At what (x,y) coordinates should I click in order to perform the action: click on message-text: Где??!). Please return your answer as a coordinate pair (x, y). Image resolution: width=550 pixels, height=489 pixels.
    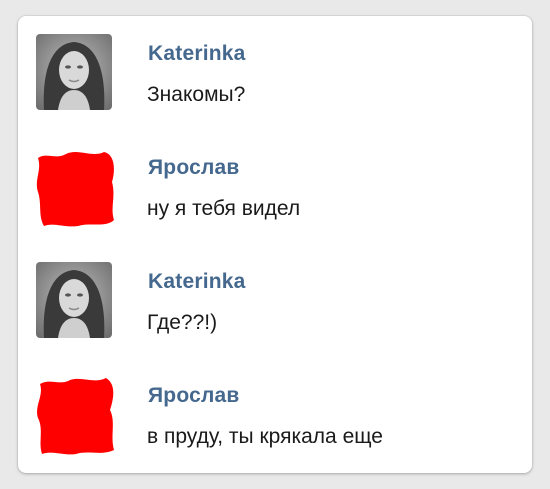
    Looking at the image, I should click on (182, 322).